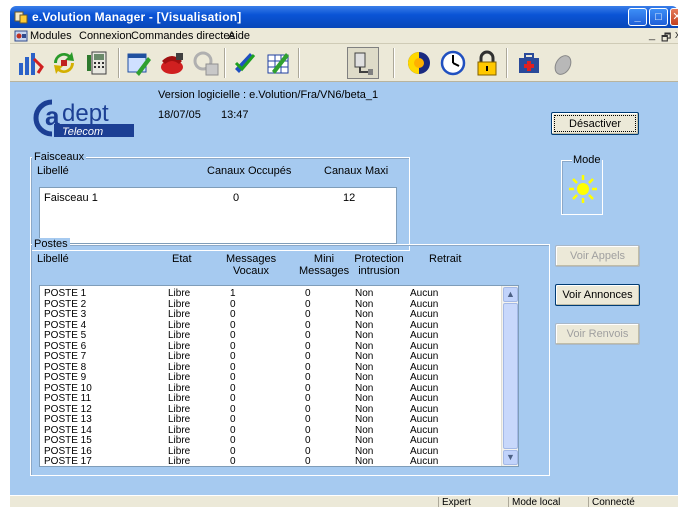 The image size is (678, 507). I want to click on day-night-icon, so click(419, 63).